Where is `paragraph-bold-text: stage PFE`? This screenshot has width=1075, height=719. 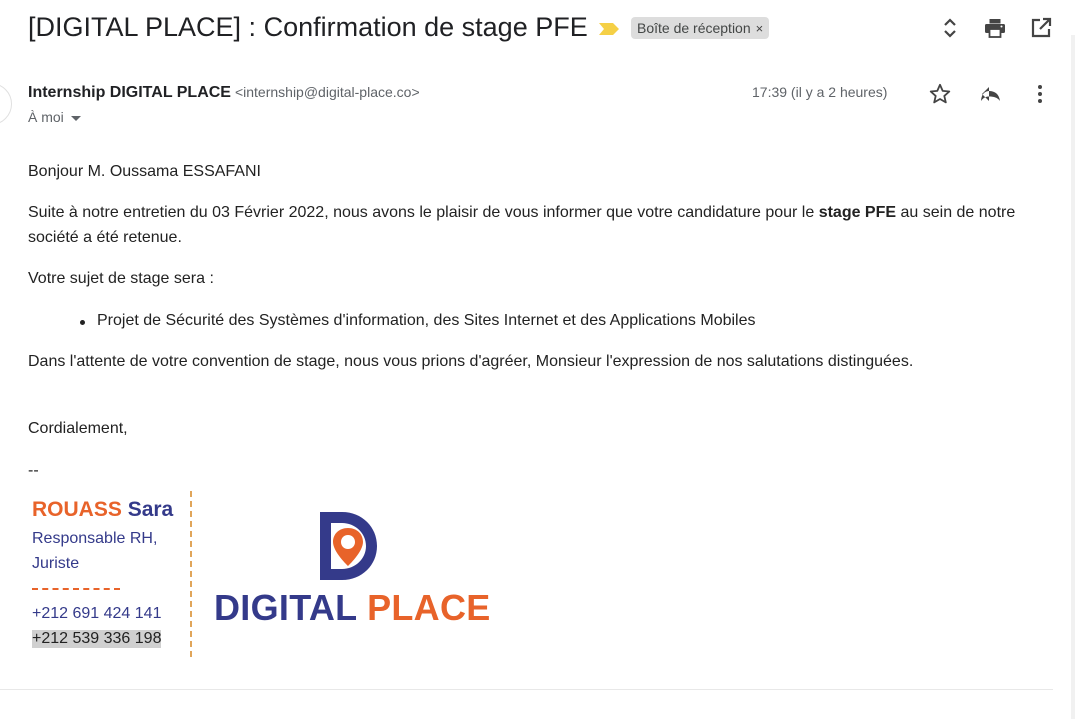
paragraph-bold-text: stage PFE is located at coordinates (857, 212).